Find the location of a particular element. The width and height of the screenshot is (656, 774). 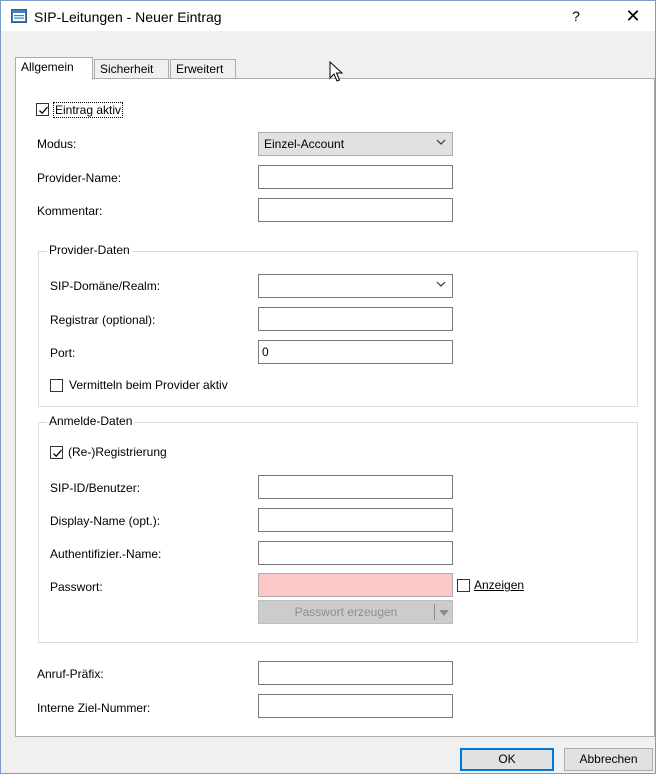

auth-name-input is located at coordinates (355, 553).